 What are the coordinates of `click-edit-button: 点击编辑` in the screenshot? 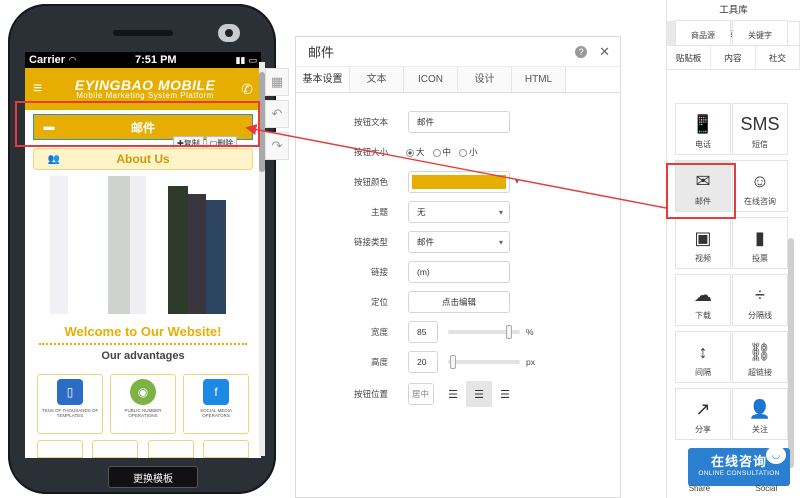 It's located at (459, 302).